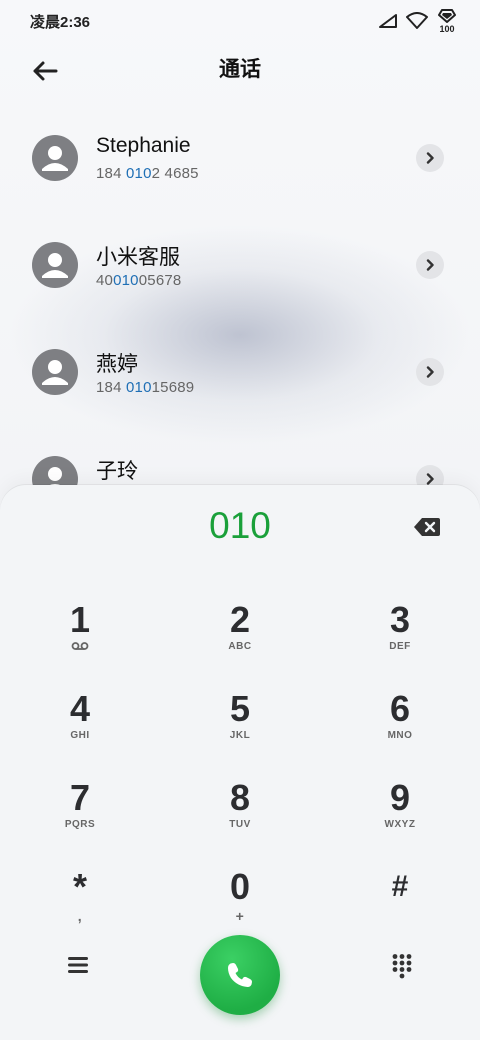  I want to click on contact-name: Stephanie, so click(143, 145).